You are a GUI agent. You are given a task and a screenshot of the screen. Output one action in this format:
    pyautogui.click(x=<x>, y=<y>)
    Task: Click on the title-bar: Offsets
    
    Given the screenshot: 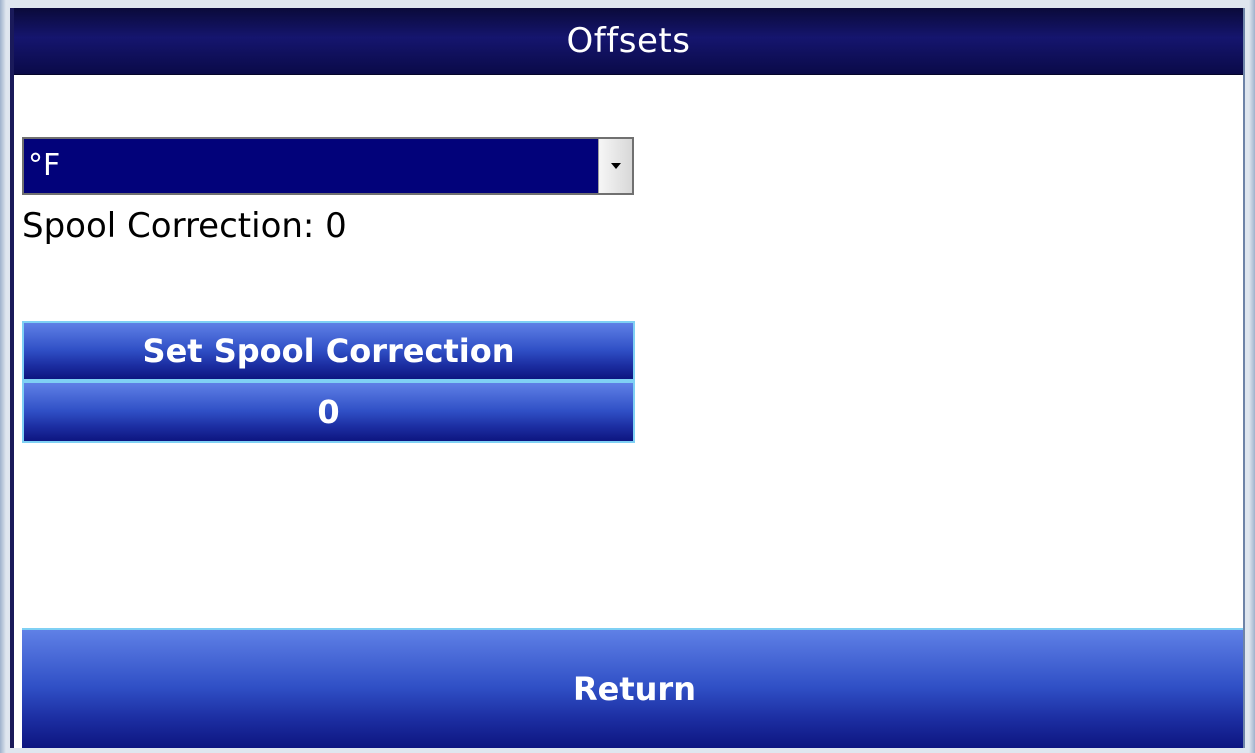 What is the action you would take?
    pyautogui.click(x=628, y=41)
    